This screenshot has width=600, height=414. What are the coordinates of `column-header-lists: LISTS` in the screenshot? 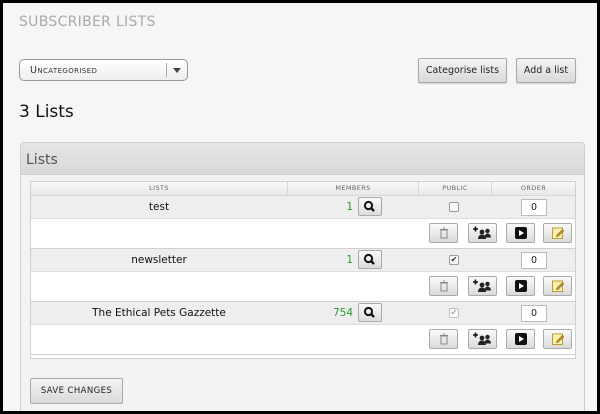 It's located at (159, 188).